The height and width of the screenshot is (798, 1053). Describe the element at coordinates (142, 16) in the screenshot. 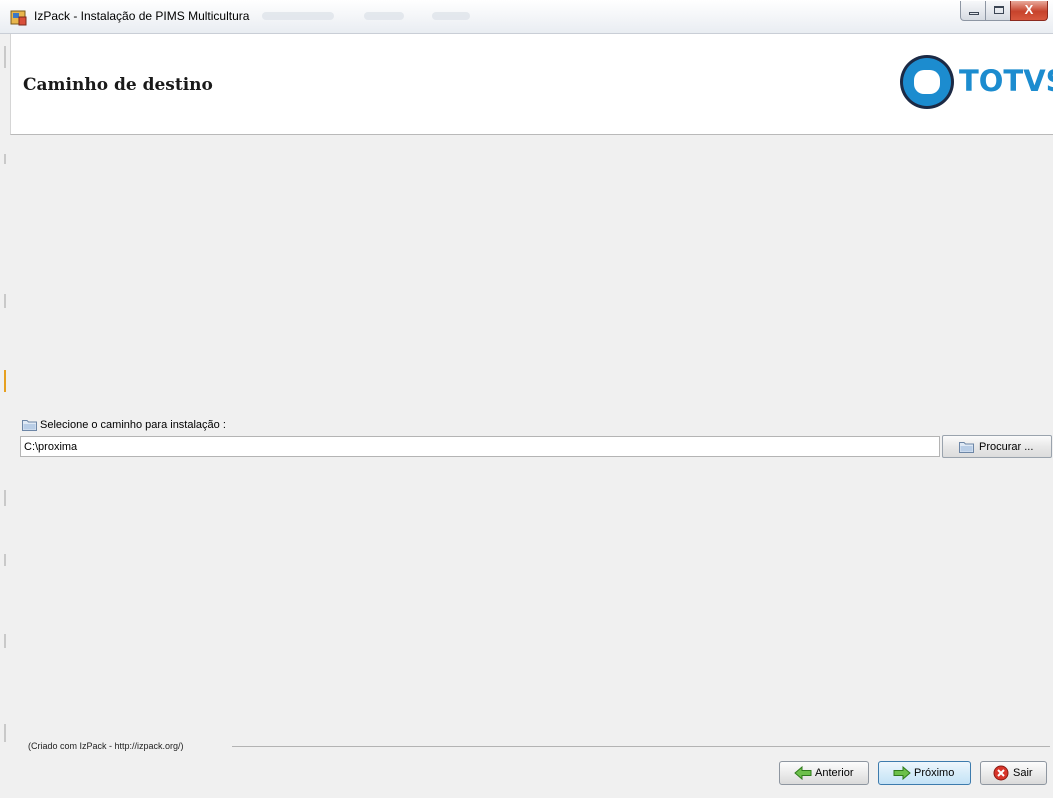

I see `window-title: IzPack - Instalação de PIMS Multicultura` at that location.